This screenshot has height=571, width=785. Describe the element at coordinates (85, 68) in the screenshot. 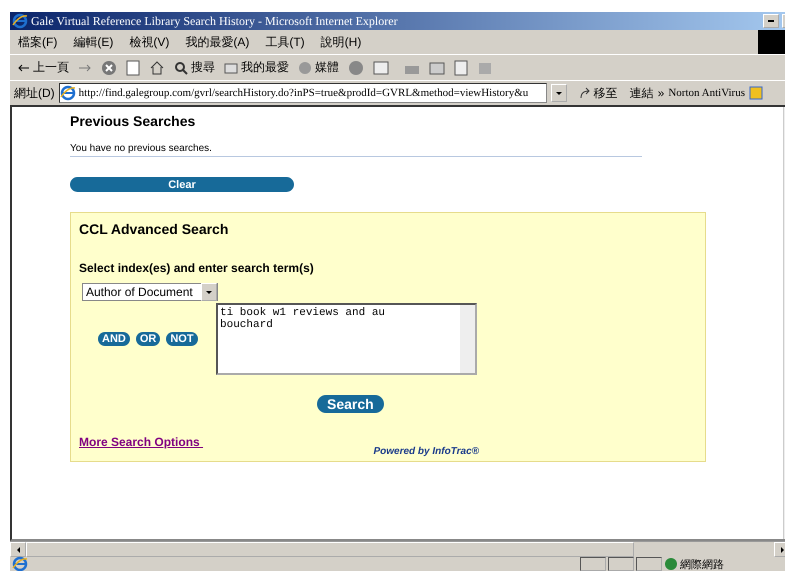

I see `forward-arrow-icon` at that location.